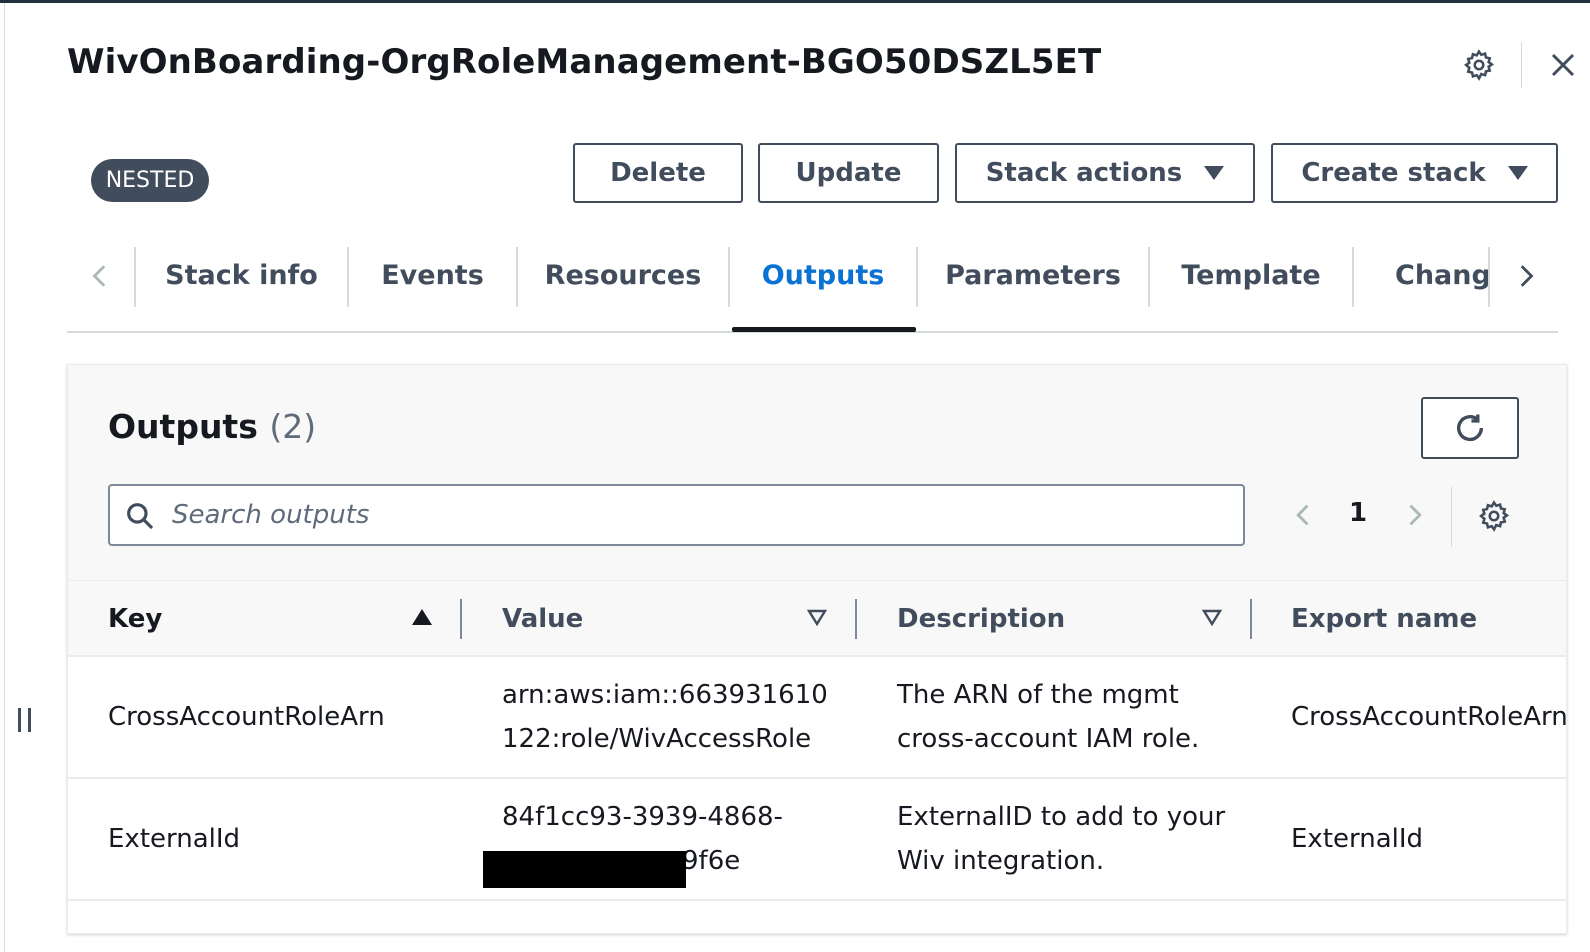  Describe the element at coordinates (25, 720) in the screenshot. I see `drag-handle-icon` at that location.